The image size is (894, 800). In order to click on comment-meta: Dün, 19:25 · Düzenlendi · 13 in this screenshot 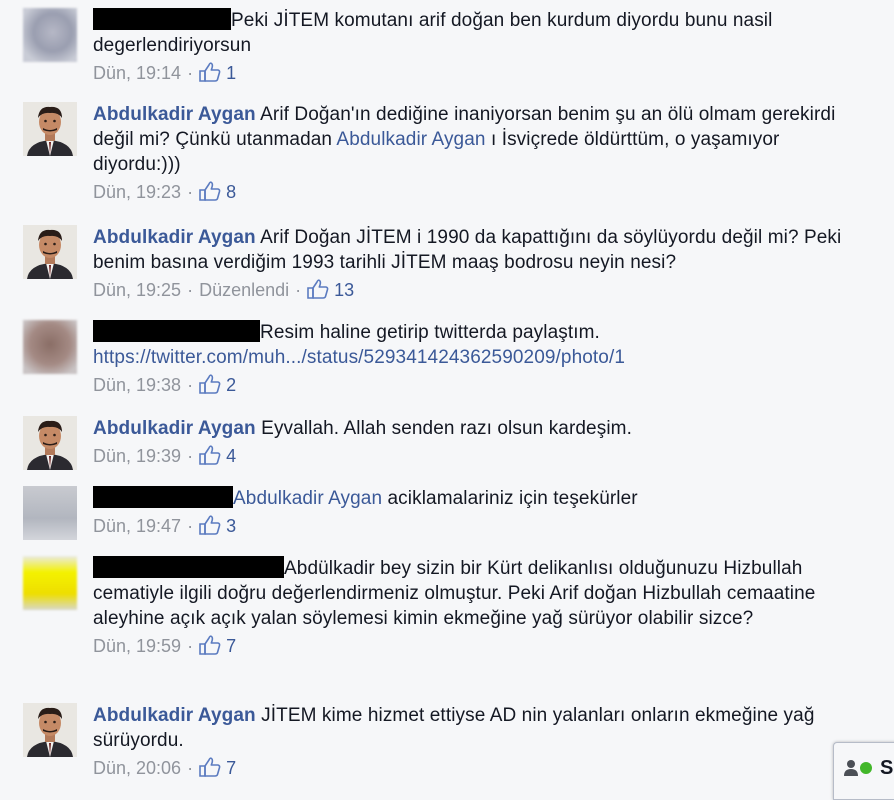, I will do `click(478, 291)`.